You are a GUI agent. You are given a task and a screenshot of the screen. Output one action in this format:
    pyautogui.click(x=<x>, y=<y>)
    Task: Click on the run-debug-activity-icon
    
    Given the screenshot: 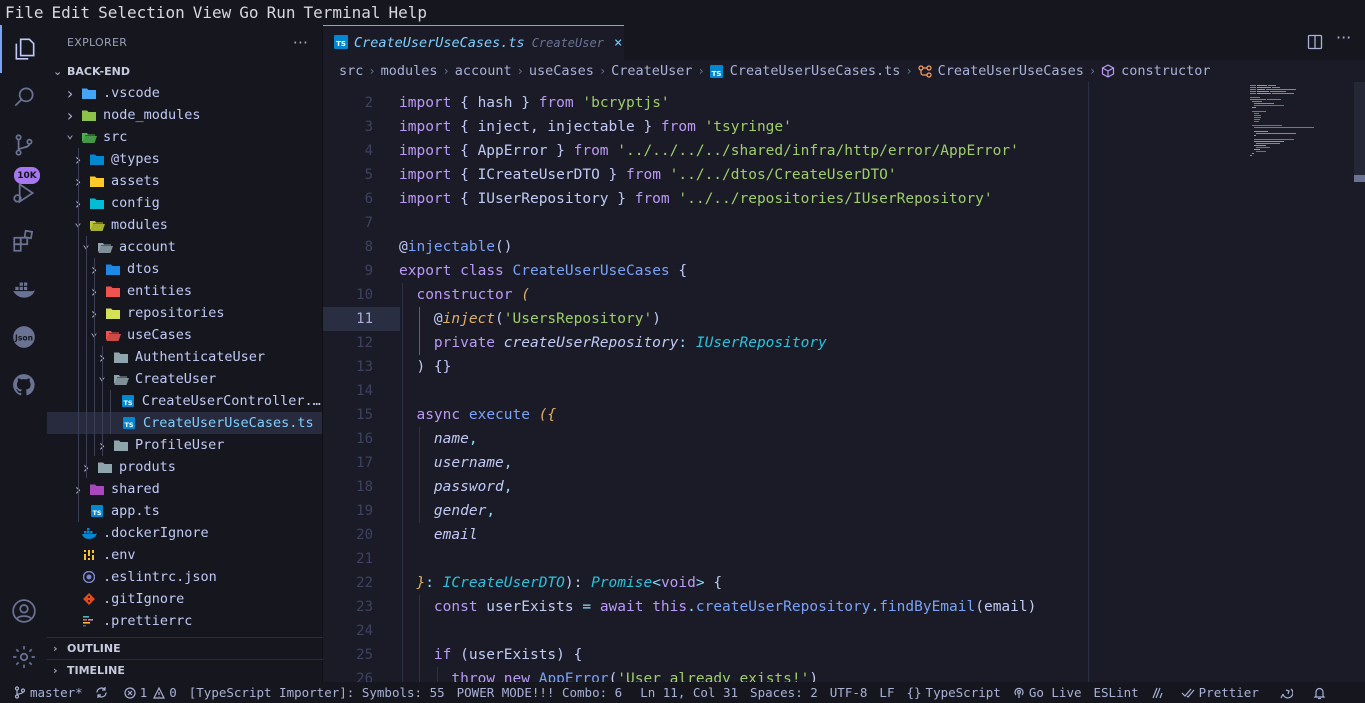 What is the action you would take?
    pyautogui.click(x=23, y=193)
    